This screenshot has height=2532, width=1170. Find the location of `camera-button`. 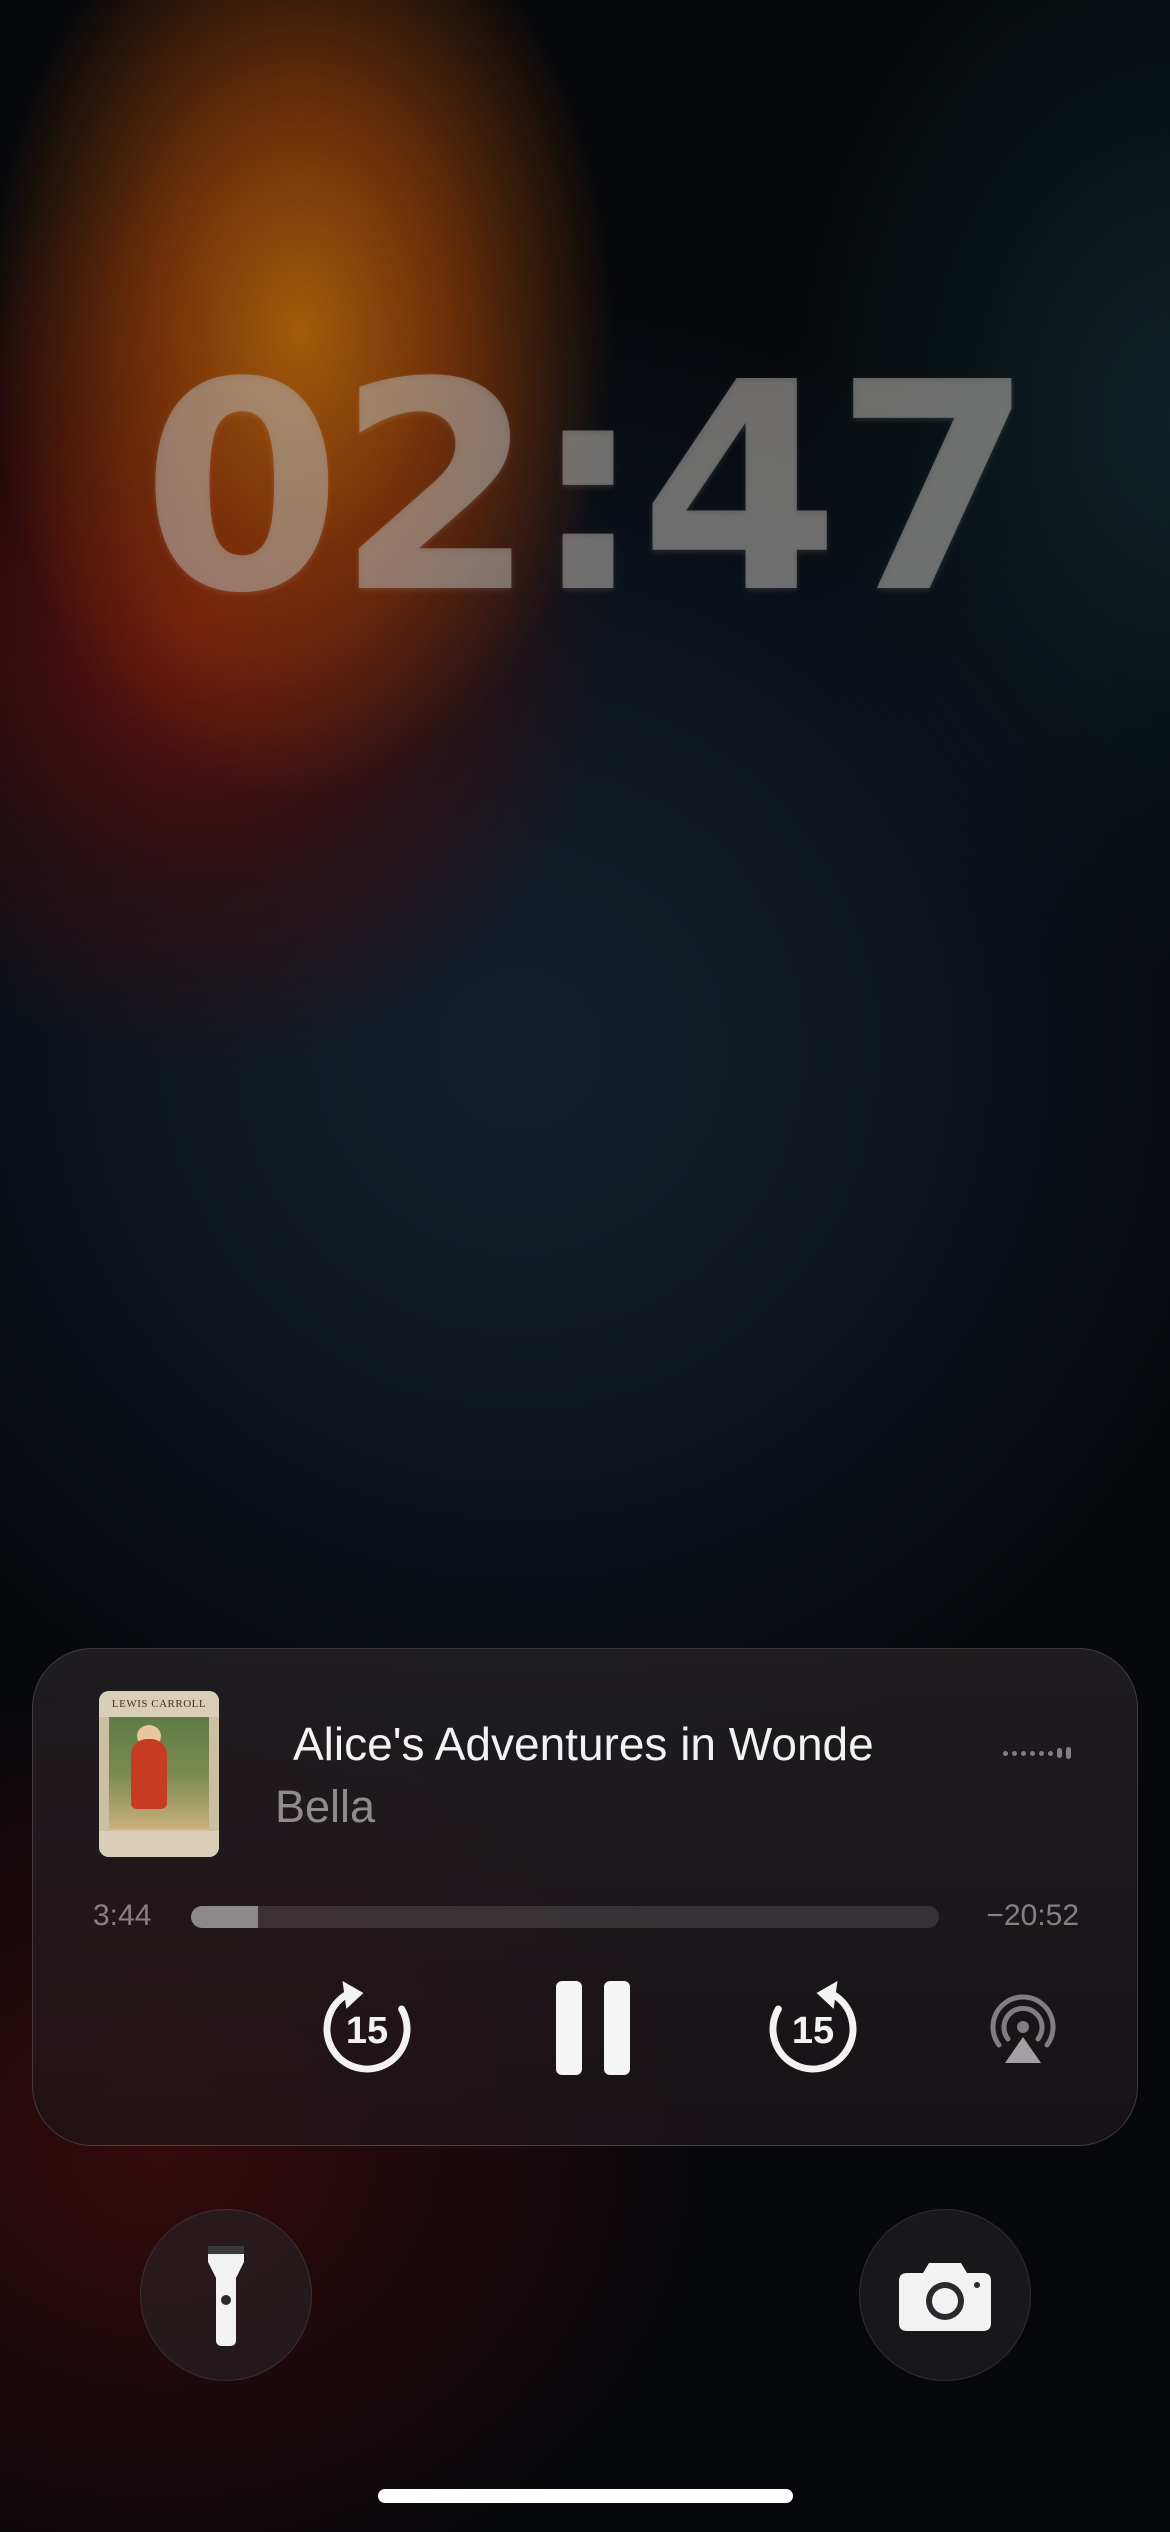

camera-button is located at coordinates (945, 2295).